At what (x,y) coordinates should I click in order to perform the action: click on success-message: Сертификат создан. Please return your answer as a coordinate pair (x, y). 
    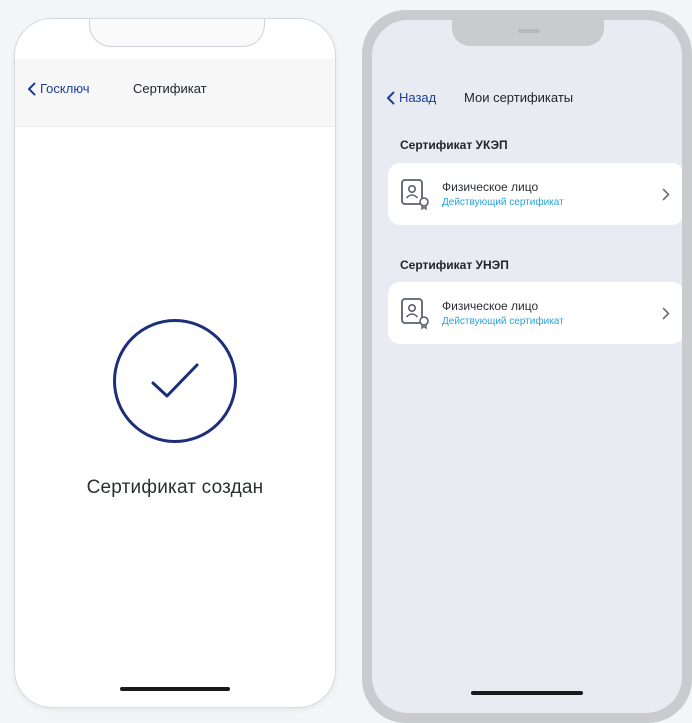
    Looking at the image, I should click on (175, 487).